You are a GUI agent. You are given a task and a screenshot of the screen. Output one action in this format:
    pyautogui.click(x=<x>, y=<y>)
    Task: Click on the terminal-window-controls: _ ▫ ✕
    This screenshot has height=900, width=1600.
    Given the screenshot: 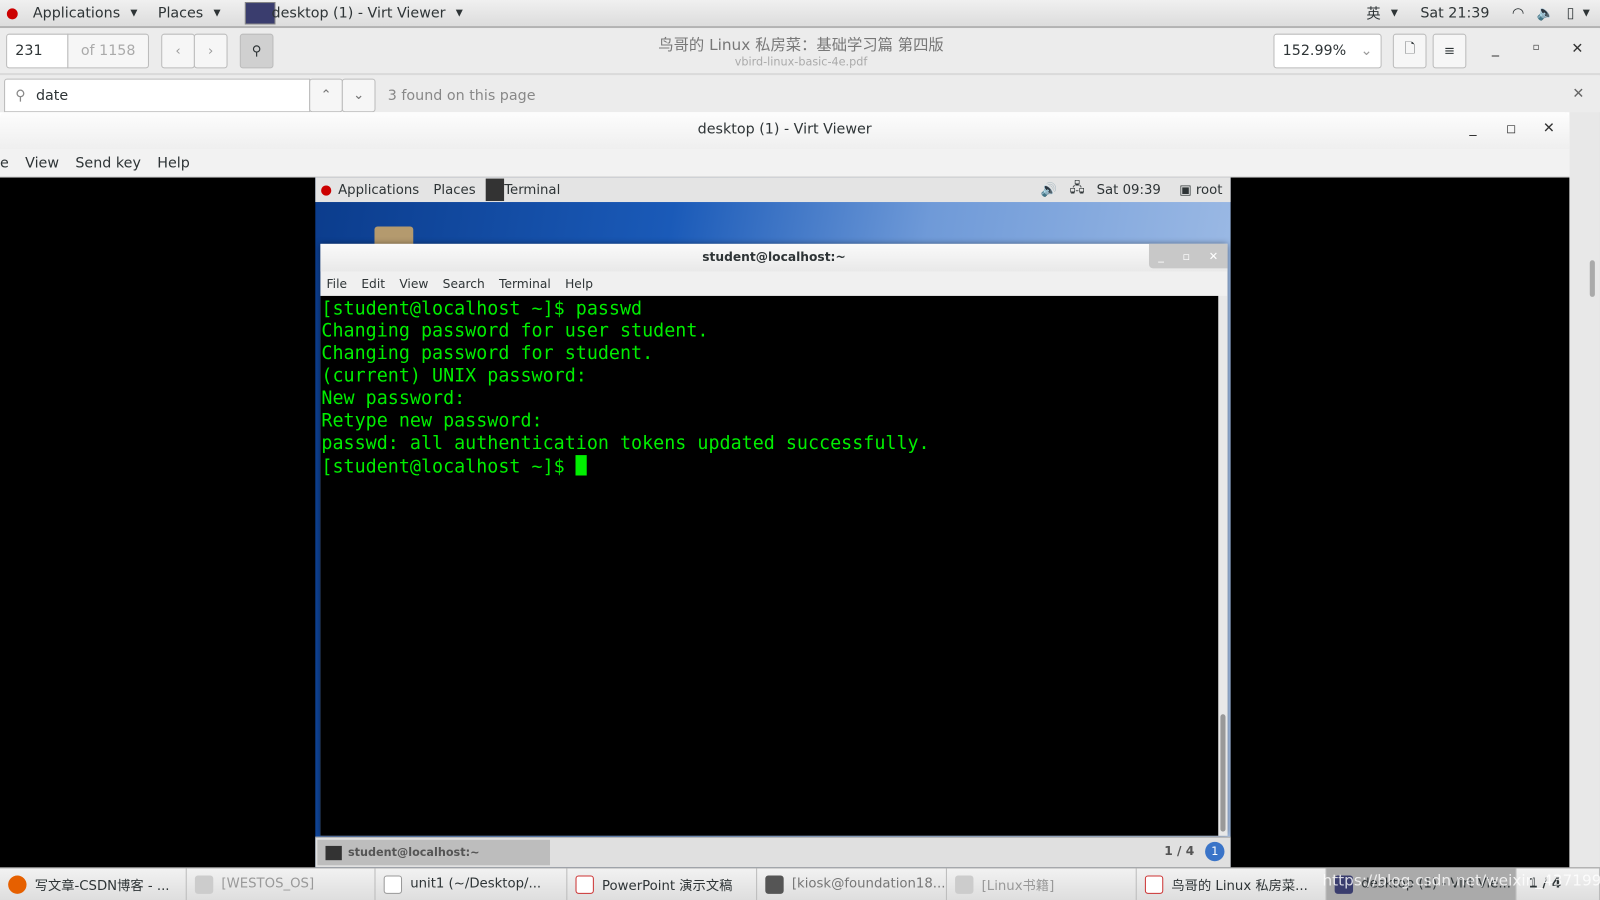 What is the action you would take?
    pyautogui.click(x=1188, y=256)
    